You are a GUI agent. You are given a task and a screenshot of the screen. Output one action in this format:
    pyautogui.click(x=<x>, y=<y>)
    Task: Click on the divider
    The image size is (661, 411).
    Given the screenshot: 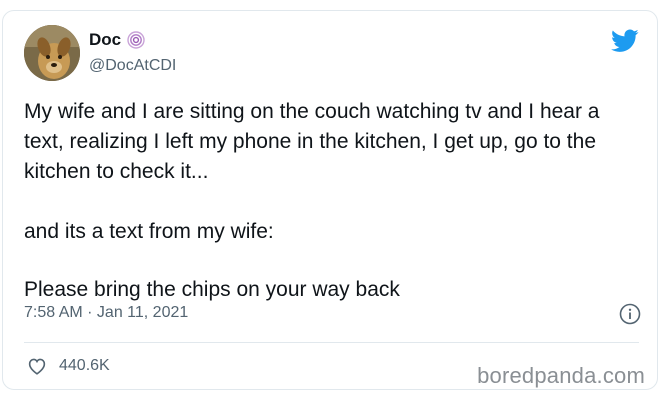 What is the action you would take?
    pyautogui.click(x=331, y=342)
    